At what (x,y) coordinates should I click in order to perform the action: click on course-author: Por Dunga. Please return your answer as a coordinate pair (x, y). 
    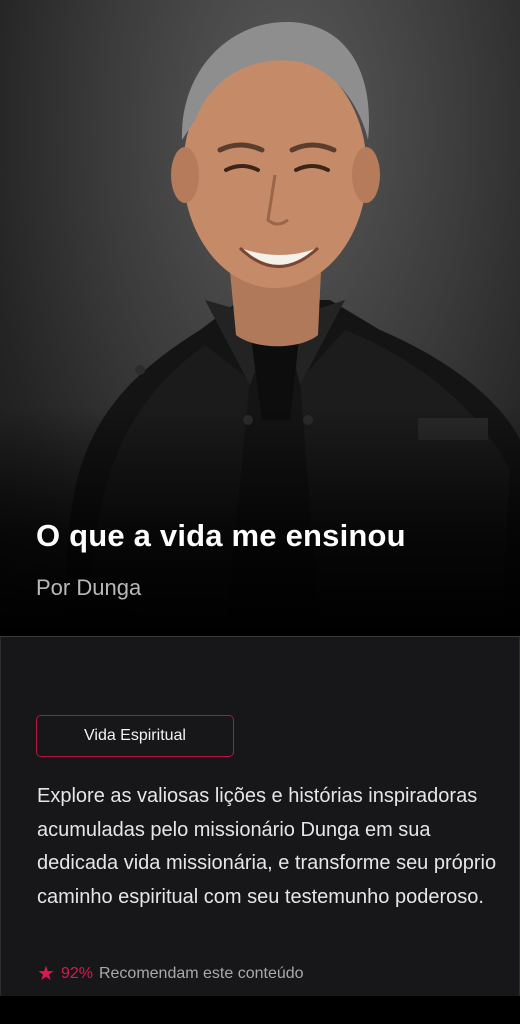
    Looking at the image, I should click on (89, 587).